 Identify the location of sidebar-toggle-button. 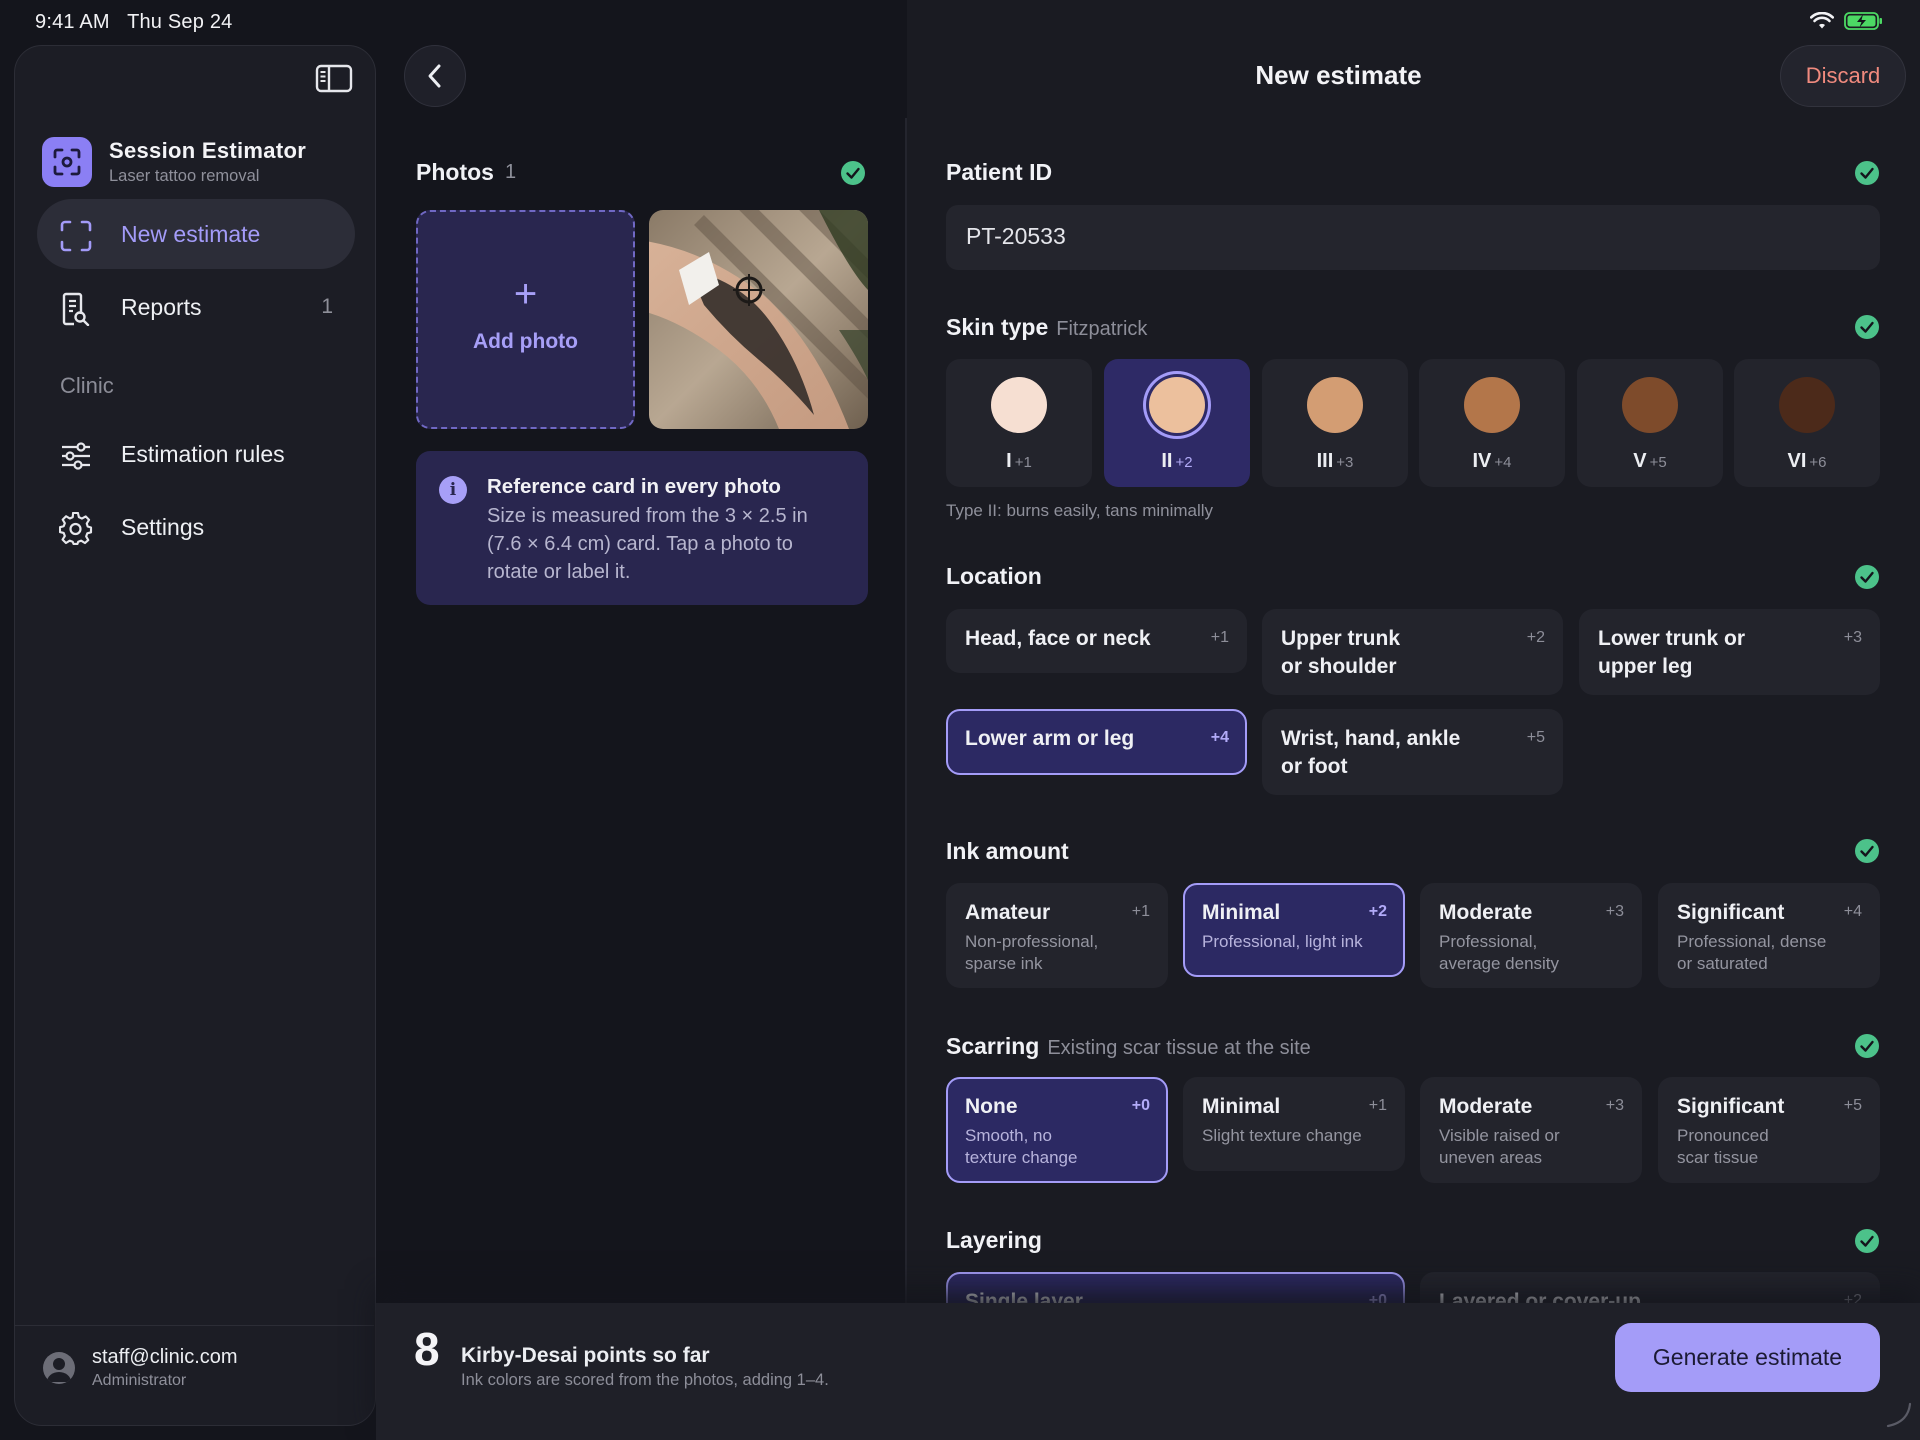
(334, 79).